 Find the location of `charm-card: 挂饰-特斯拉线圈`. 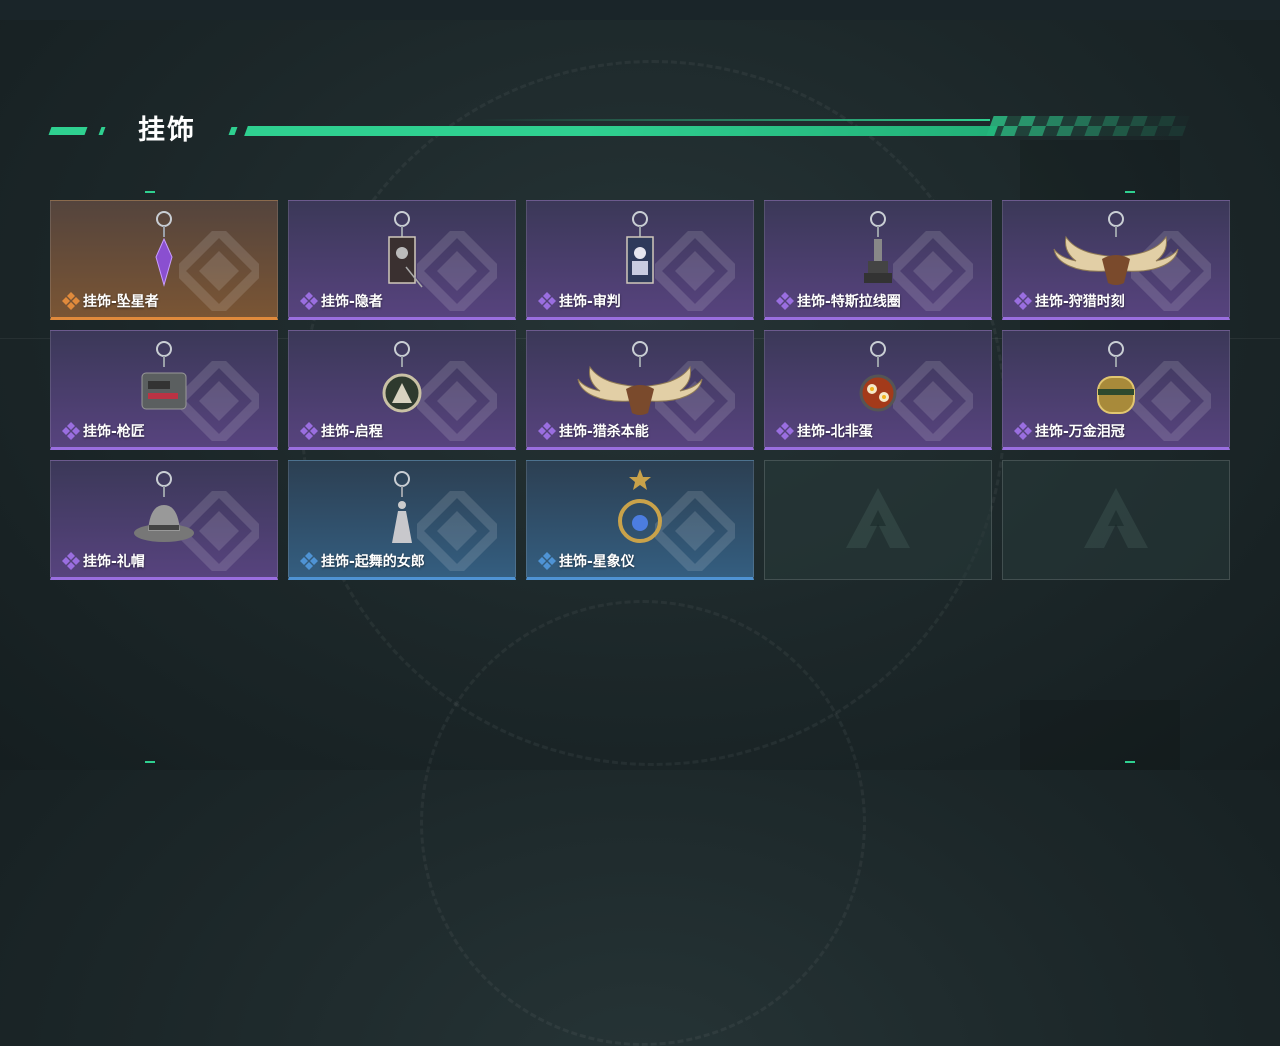

charm-card: 挂饰-特斯拉线圈 is located at coordinates (878, 260).